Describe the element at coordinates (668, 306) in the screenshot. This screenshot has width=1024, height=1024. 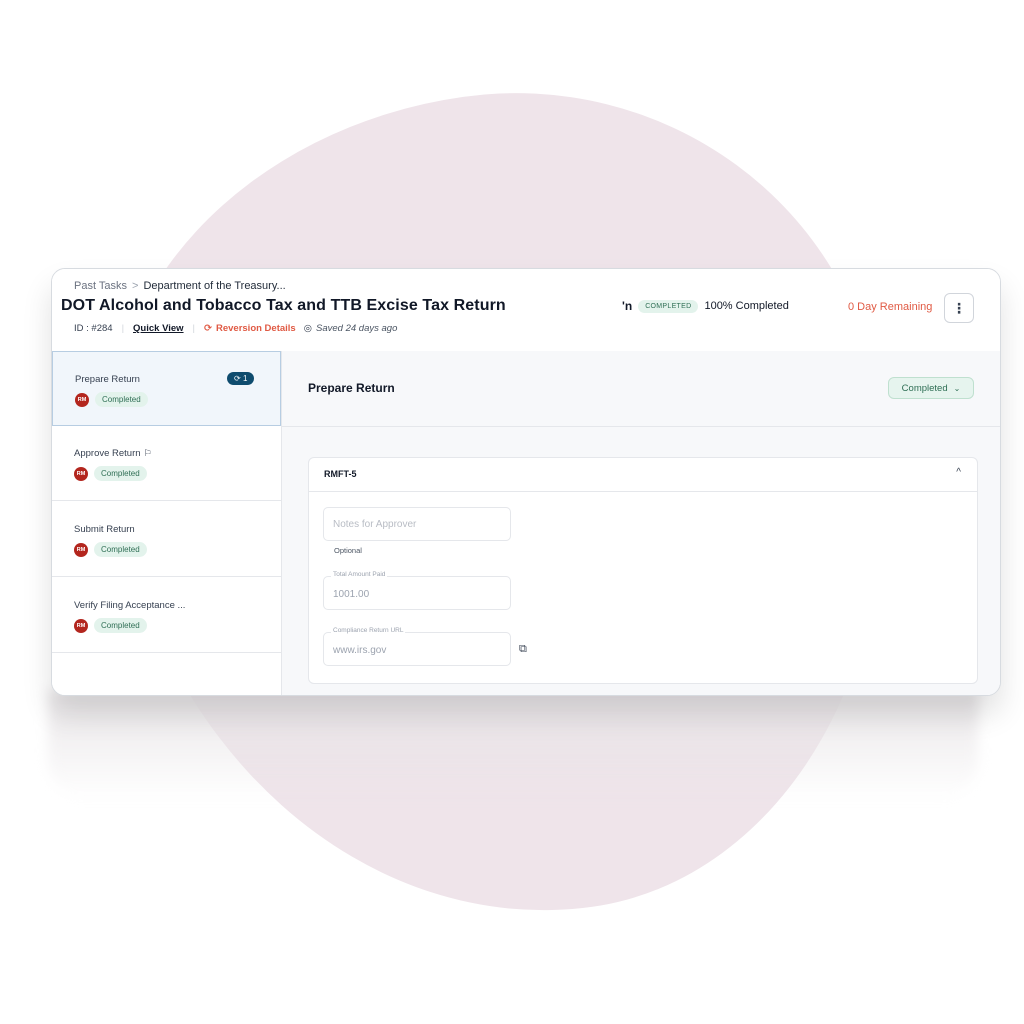
I see `status-pill: COMPLETED` at that location.